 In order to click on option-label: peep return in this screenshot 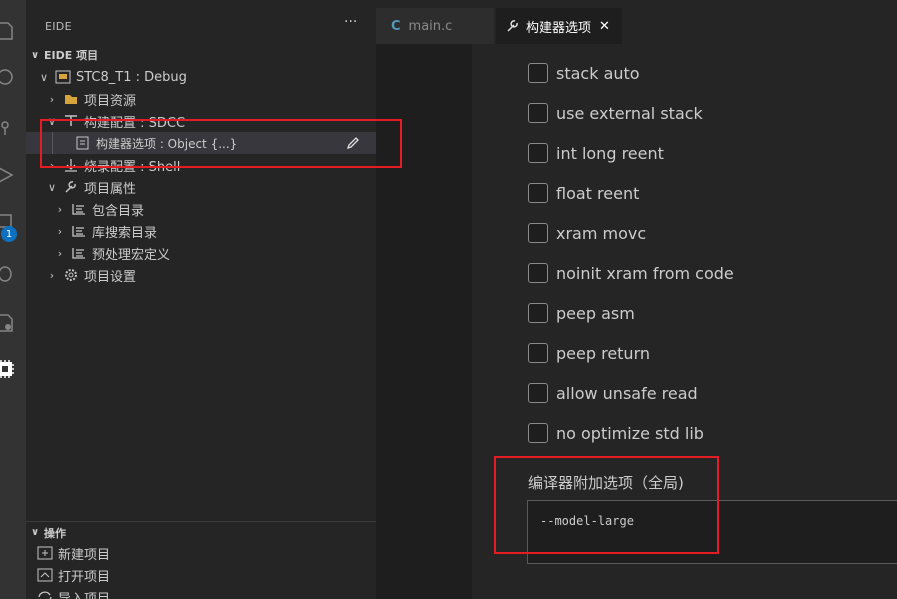, I will do `click(603, 353)`.